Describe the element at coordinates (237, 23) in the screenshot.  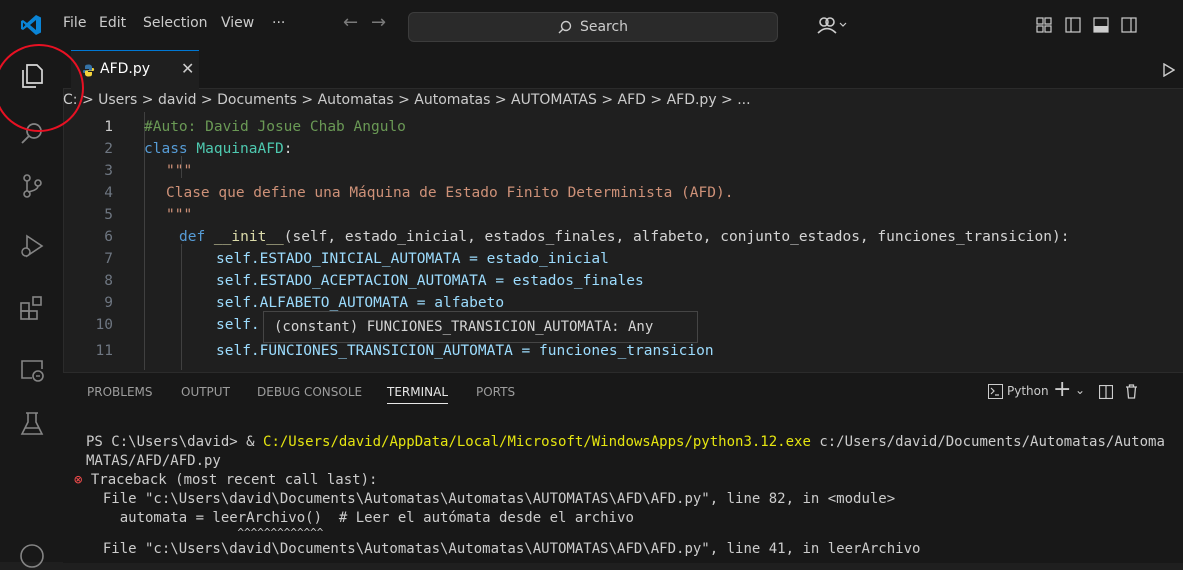
I see `menu-view: View` at that location.